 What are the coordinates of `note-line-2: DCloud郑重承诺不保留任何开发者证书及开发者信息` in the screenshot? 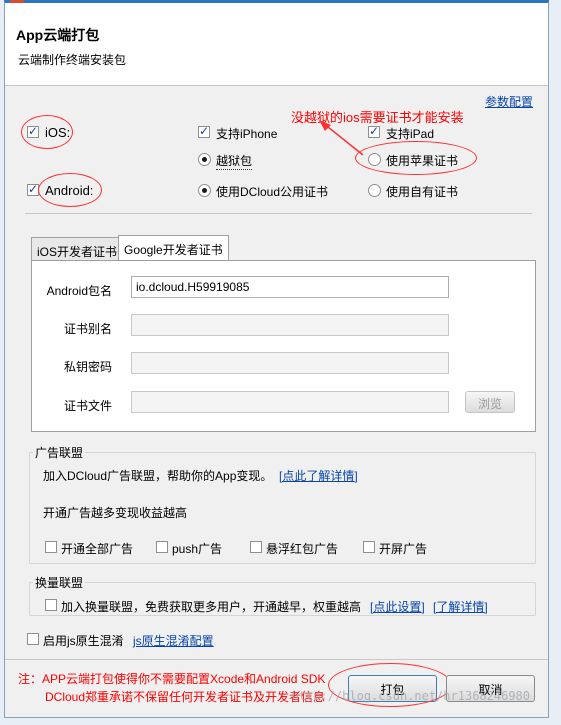 It's located at (185, 697).